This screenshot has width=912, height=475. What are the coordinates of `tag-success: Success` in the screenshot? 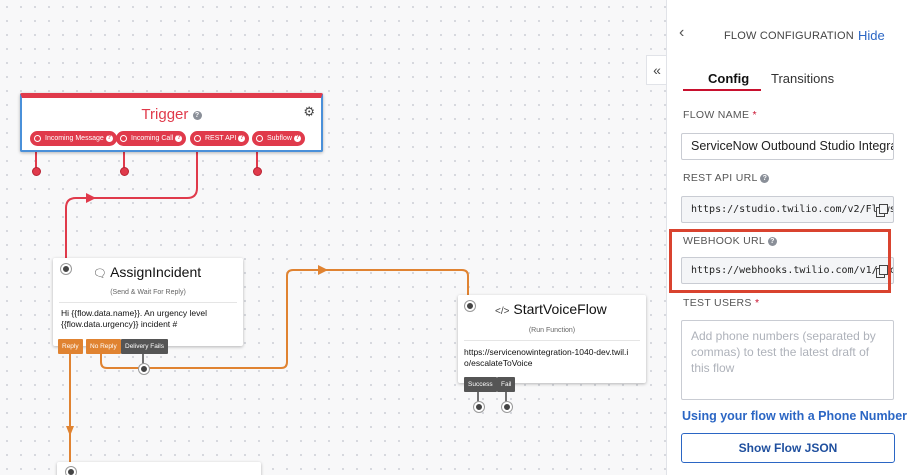 It's located at (480, 384).